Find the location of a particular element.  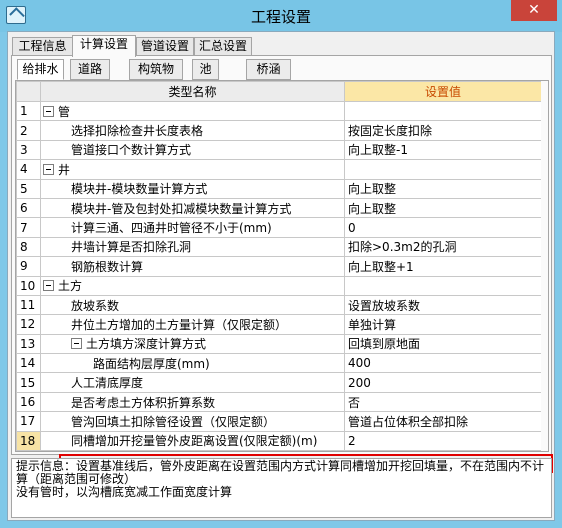

table-row: 13 土方填方深度计算方式 回填到原地面 is located at coordinates (279, 344).